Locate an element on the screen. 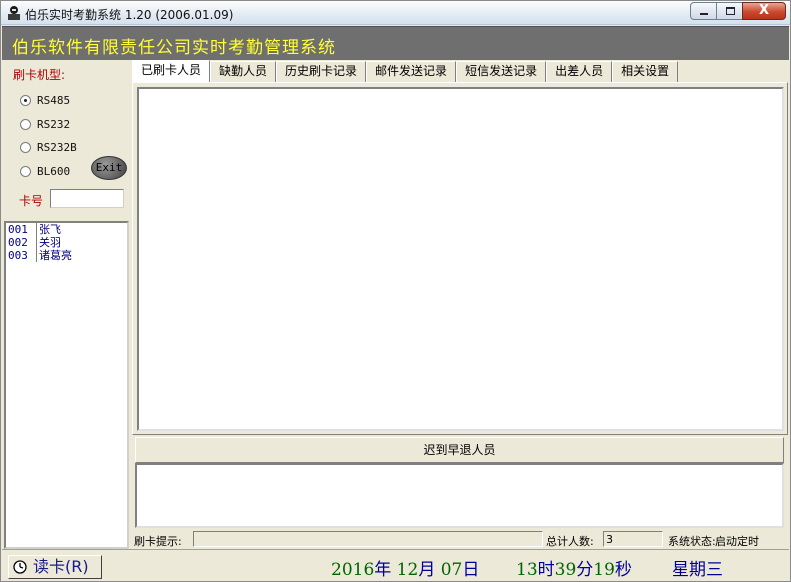 The width and height of the screenshot is (791, 582). time-second: 19 is located at coordinates (604, 570).